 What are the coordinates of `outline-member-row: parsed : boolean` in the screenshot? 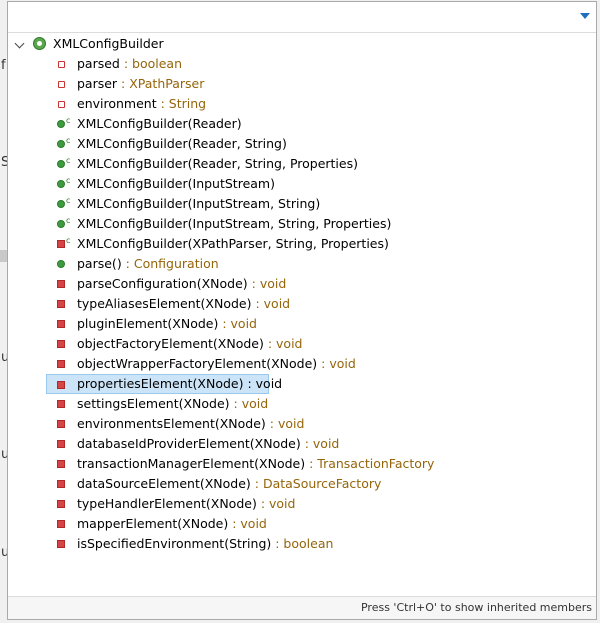 It's located at (319, 64).